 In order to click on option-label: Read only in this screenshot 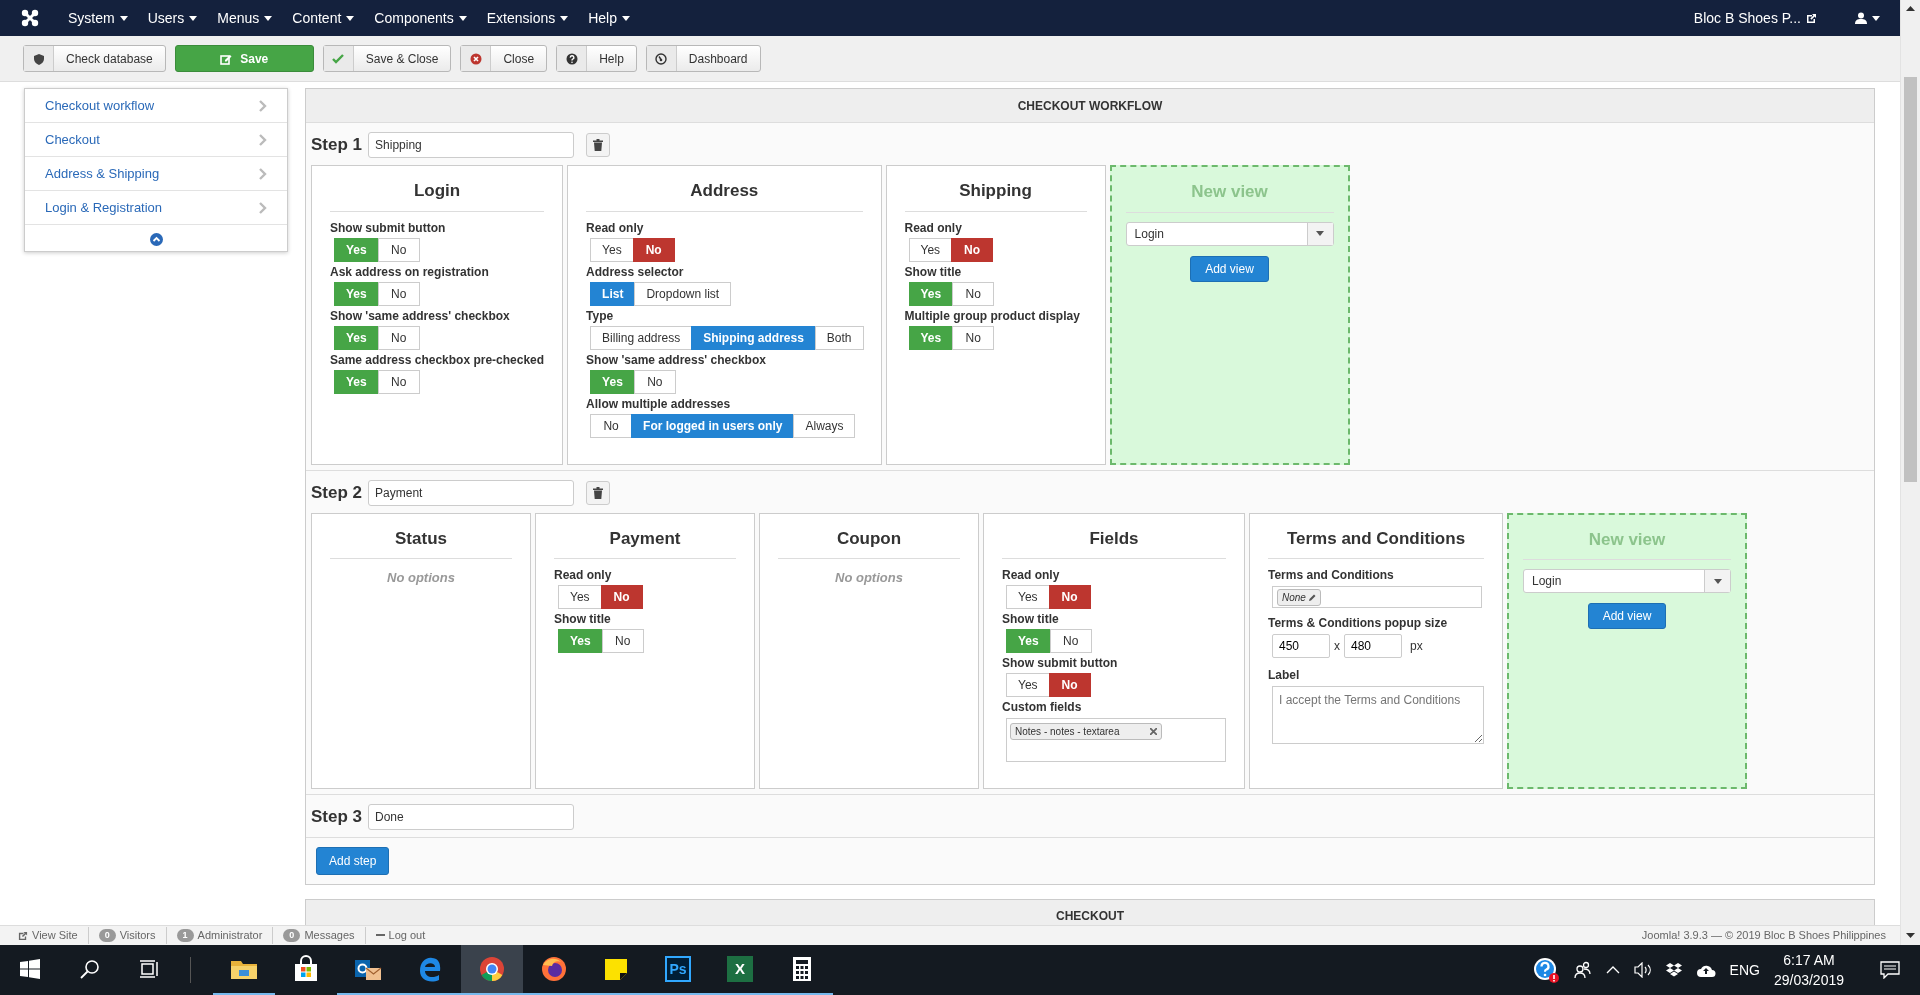, I will do `click(615, 228)`.